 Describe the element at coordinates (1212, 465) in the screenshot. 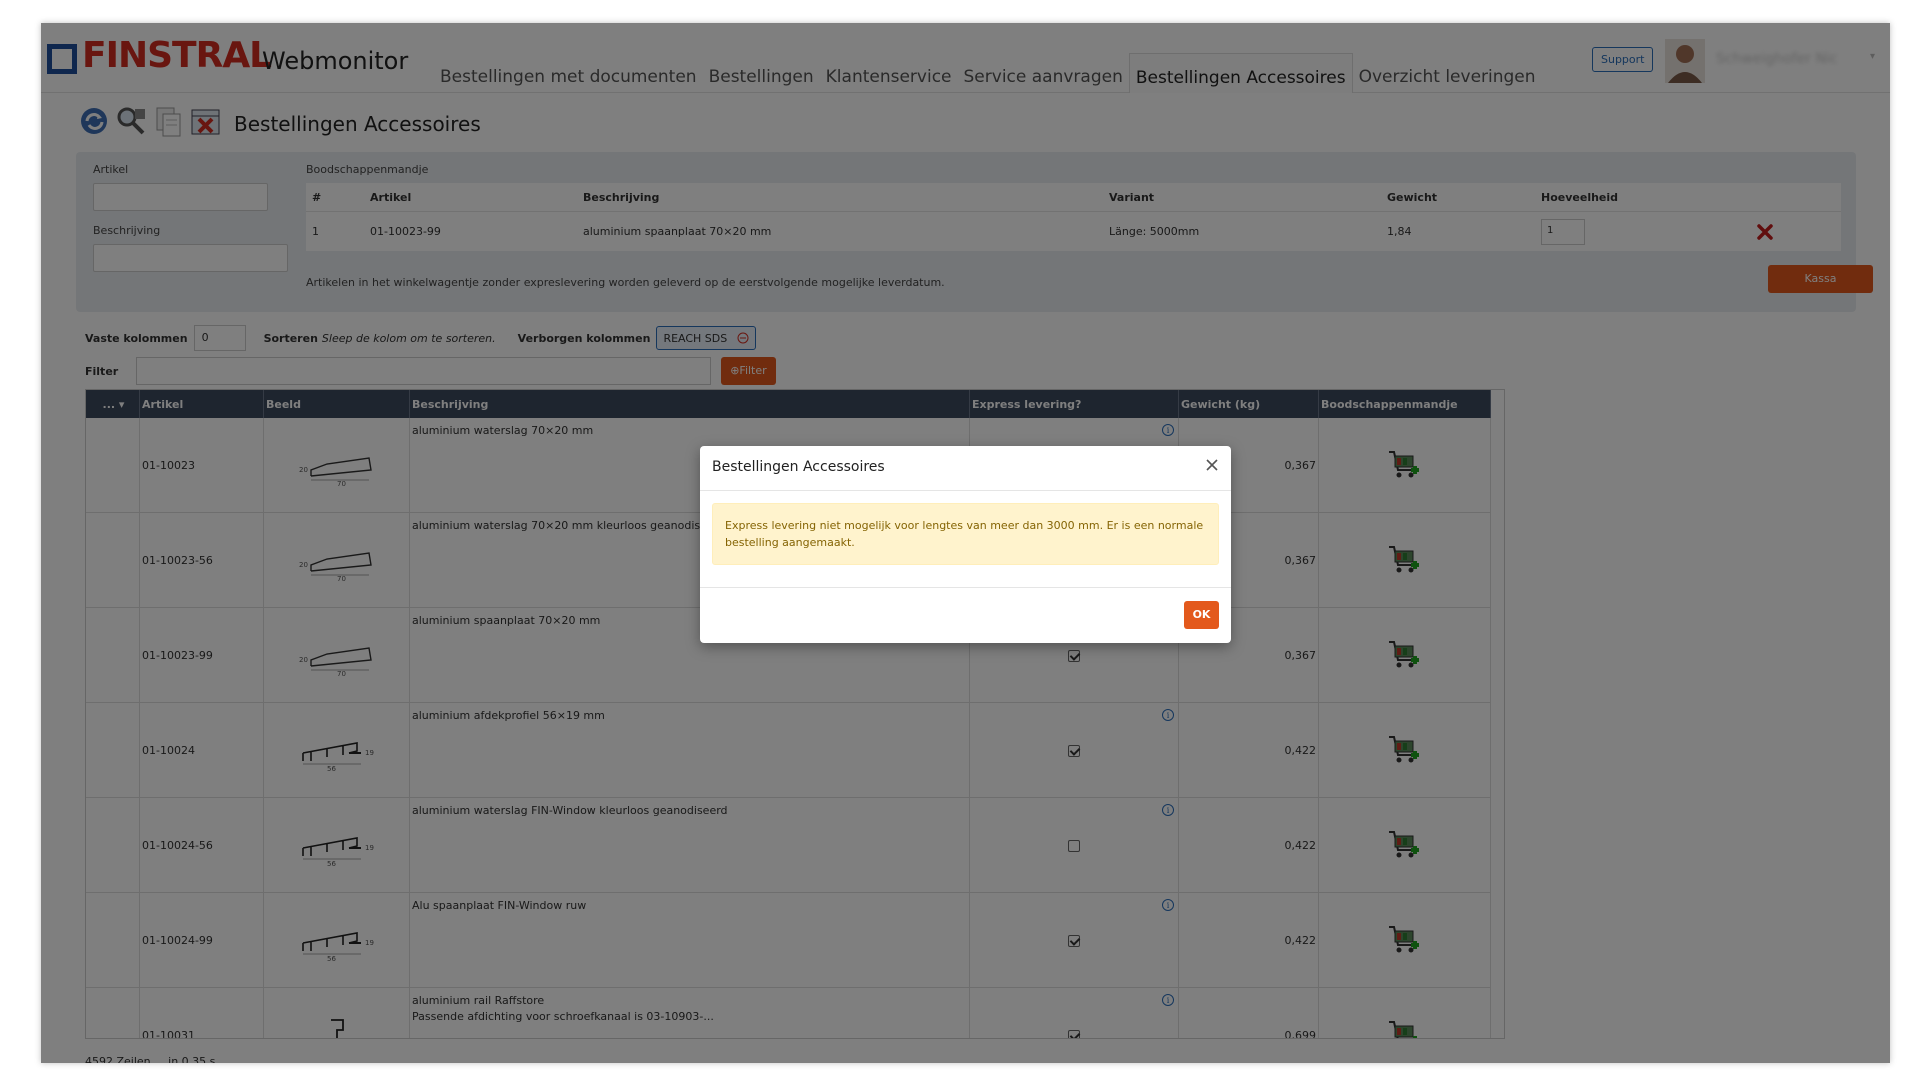

I see `close-icon` at that location.